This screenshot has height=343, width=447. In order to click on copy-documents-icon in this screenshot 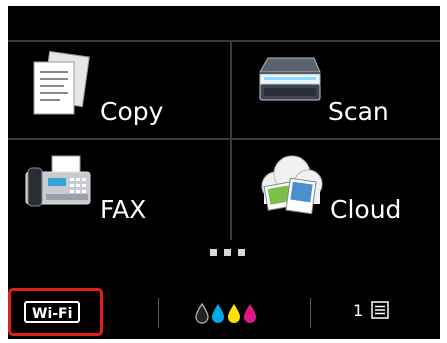, I will do `click(61, 82)`.